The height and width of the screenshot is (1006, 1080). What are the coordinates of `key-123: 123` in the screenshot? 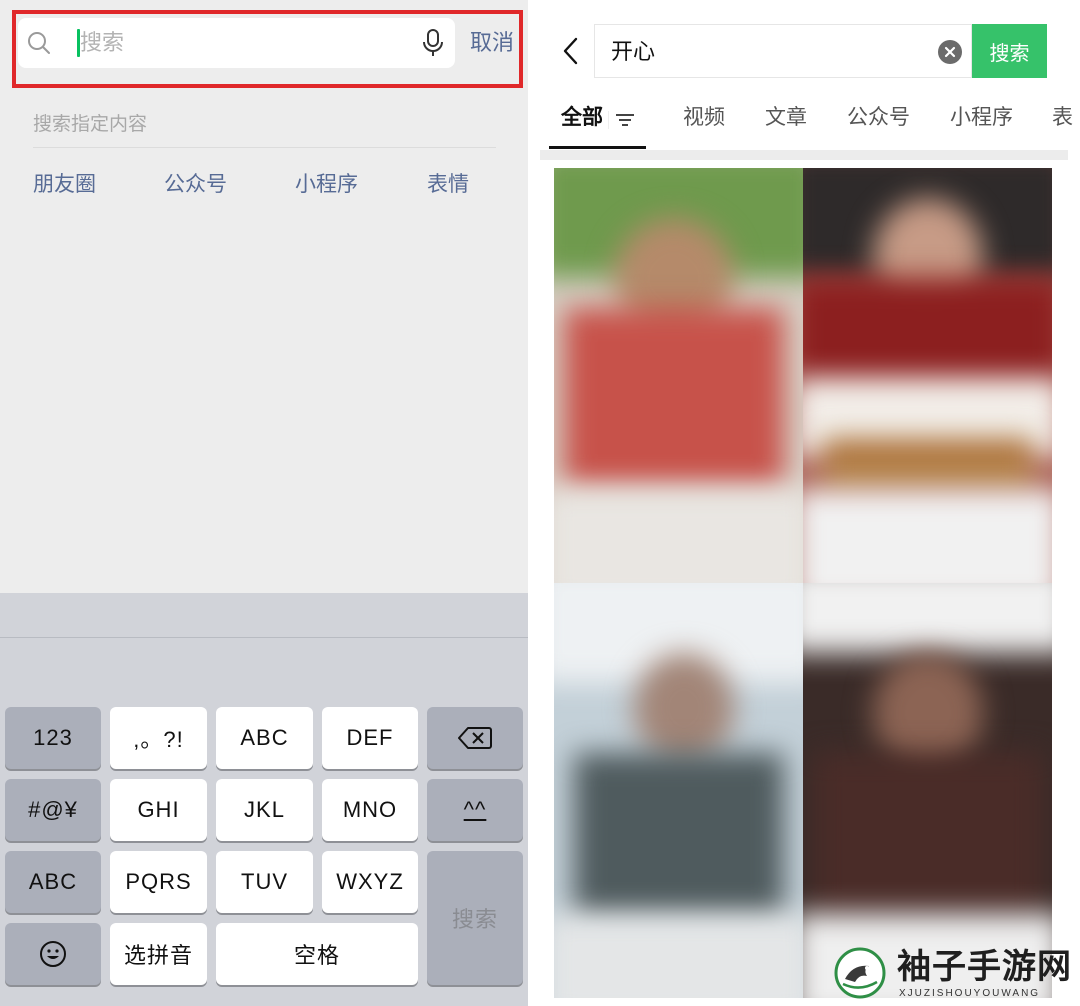 It's located at (53, 738).